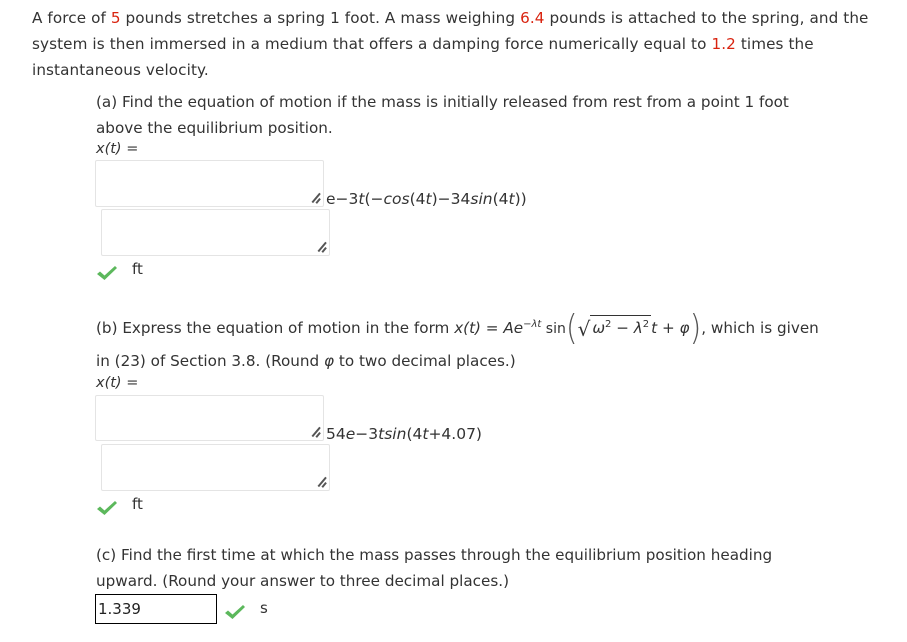  Describe the element at coordinates (336, 434) in the screenshot. I see `math-text: 54` at that location.